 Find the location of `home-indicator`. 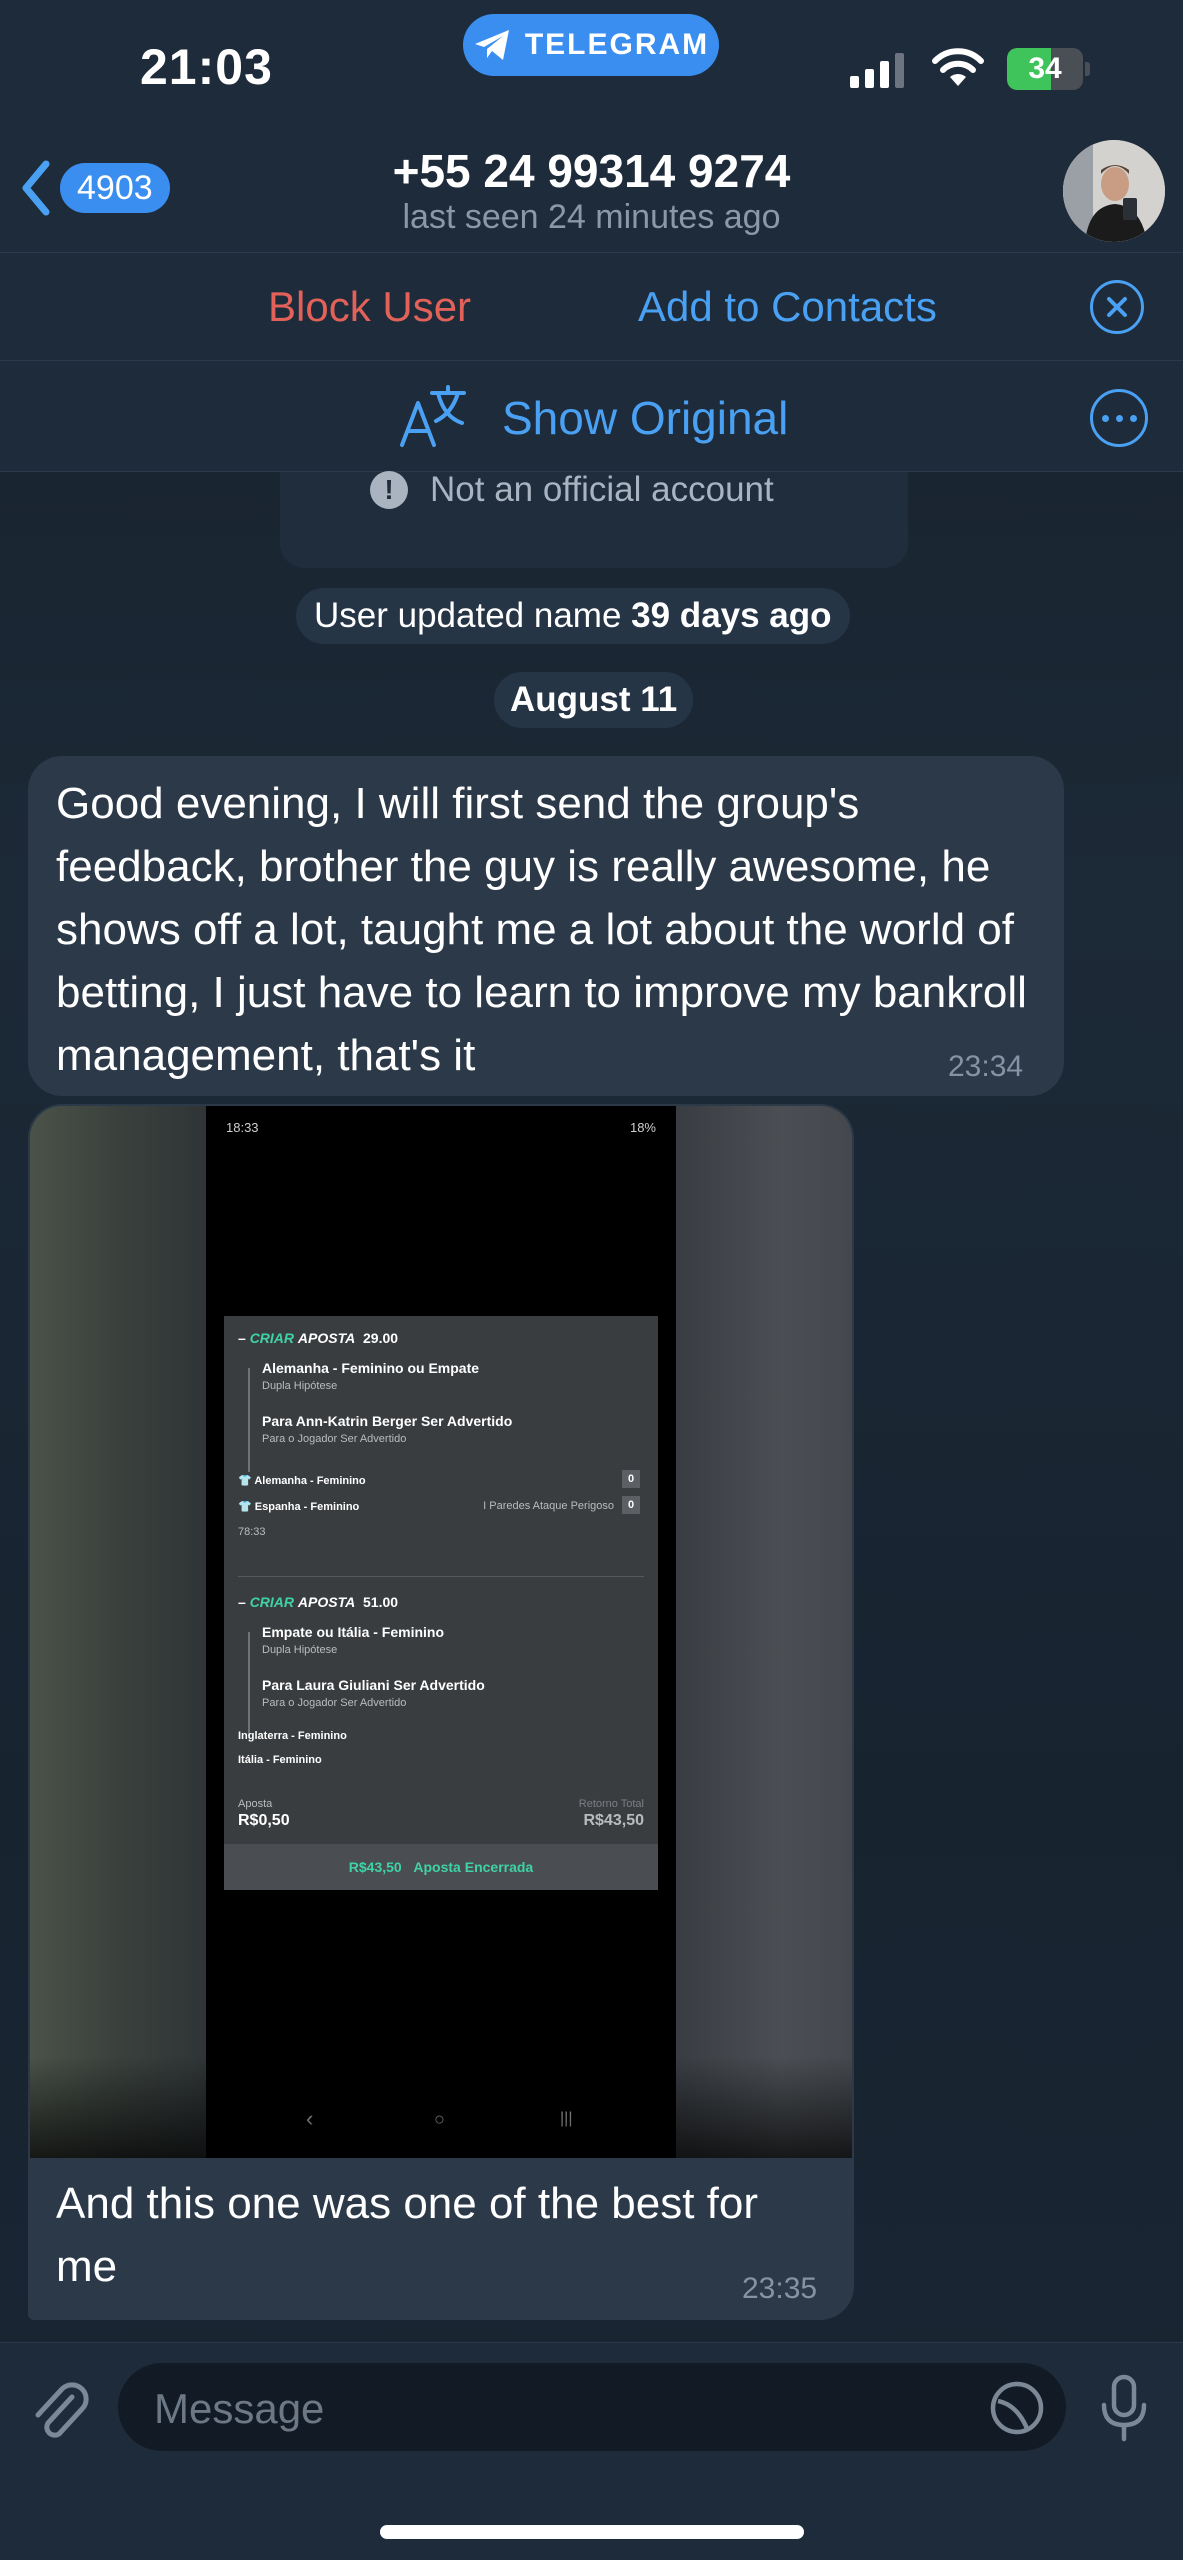

home-indicator is located at coordinates (592, 2532).